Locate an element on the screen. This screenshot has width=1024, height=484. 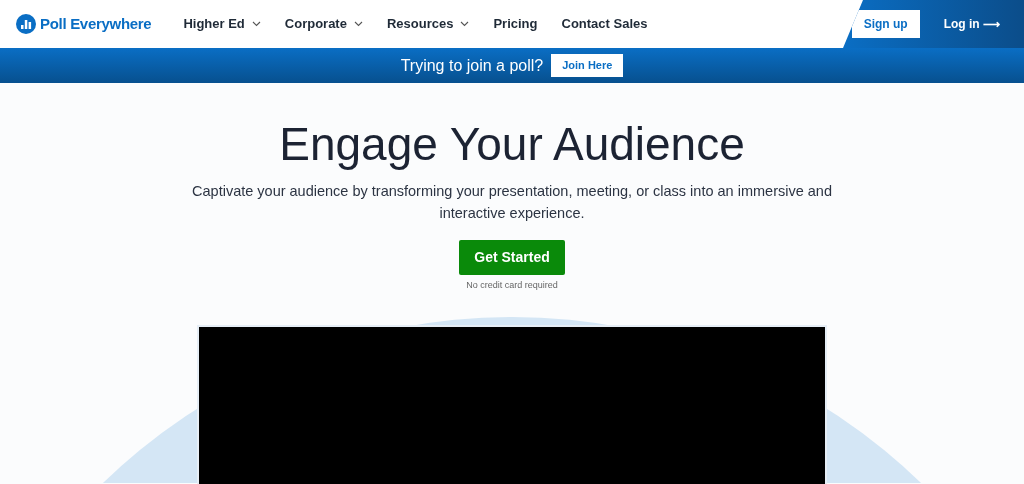
hero-title: Engage Your Audience is located at coordinates (512, 144).